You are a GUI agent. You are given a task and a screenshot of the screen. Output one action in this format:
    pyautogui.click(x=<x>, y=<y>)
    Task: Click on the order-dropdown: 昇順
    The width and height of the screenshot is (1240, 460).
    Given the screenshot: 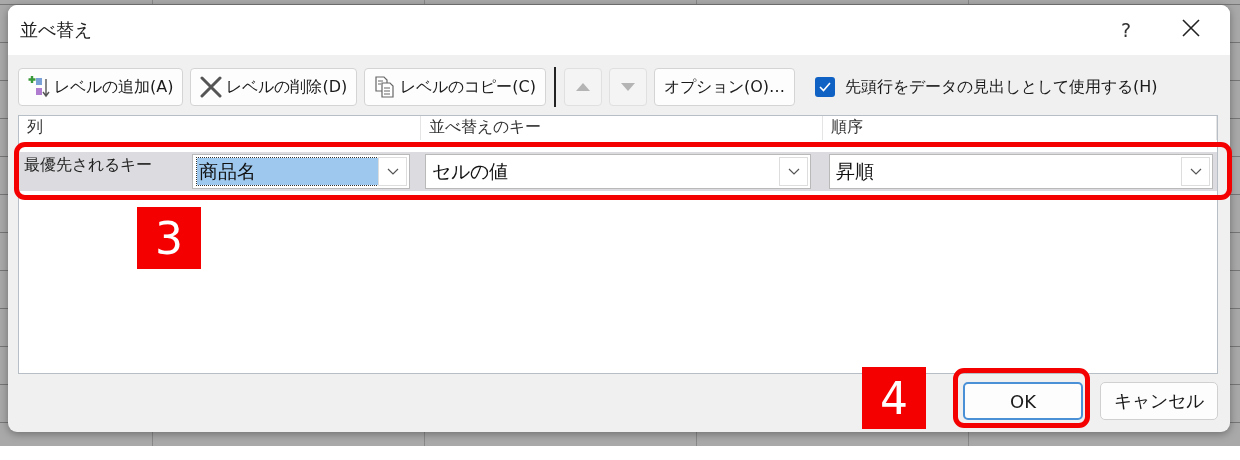 What is the action you would take?
    pyautogui.click(x=1021, y=171)
    